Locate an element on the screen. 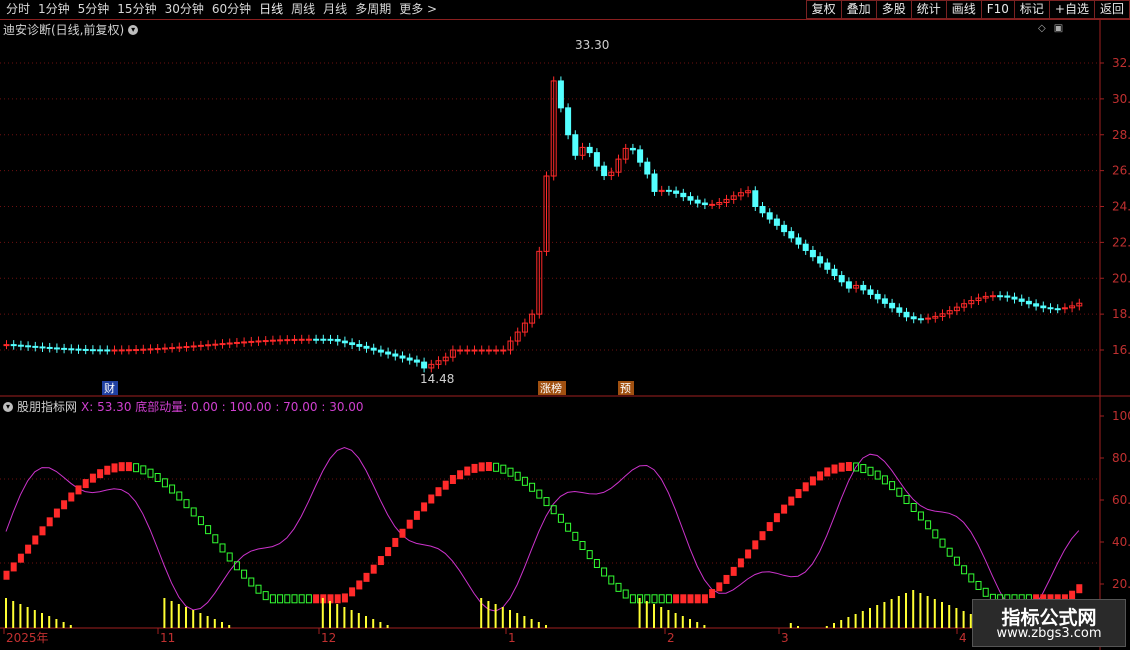 The height and width of the screenshot is (650, 1130). price-tick-label: 18.00 is located at coordinates (1121, 314).